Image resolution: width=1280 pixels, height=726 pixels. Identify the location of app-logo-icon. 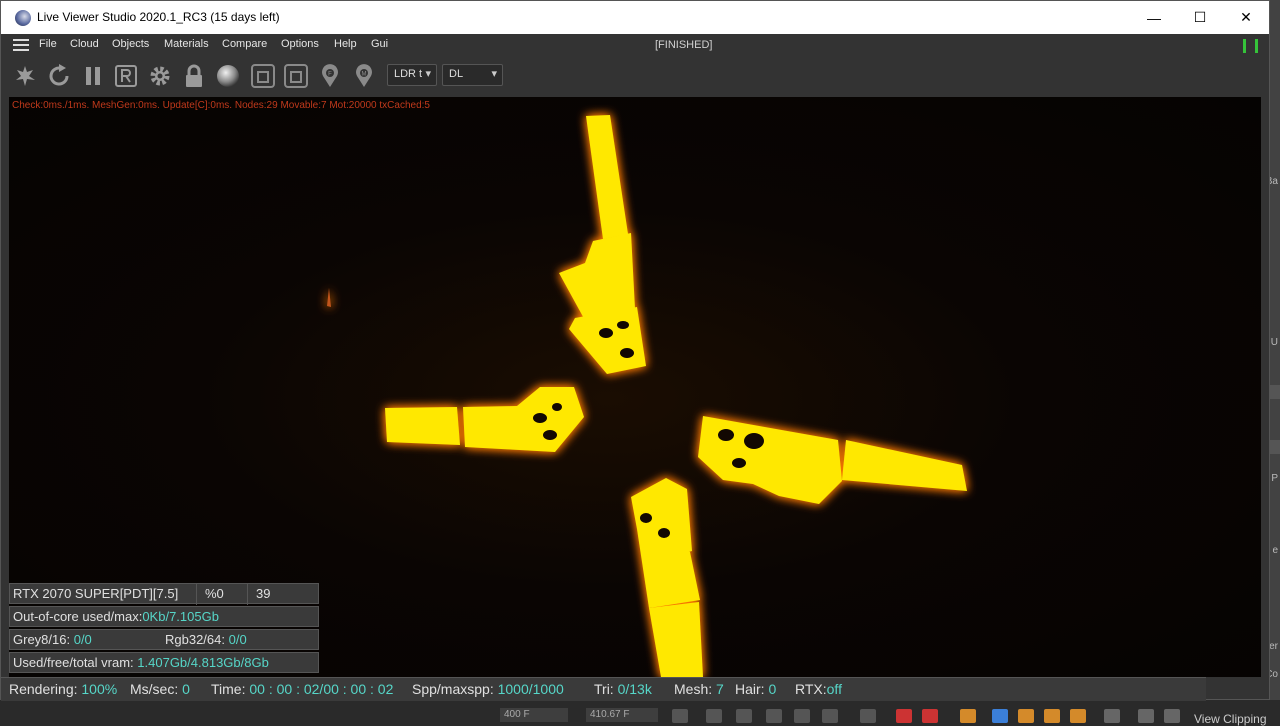
(23, 18).